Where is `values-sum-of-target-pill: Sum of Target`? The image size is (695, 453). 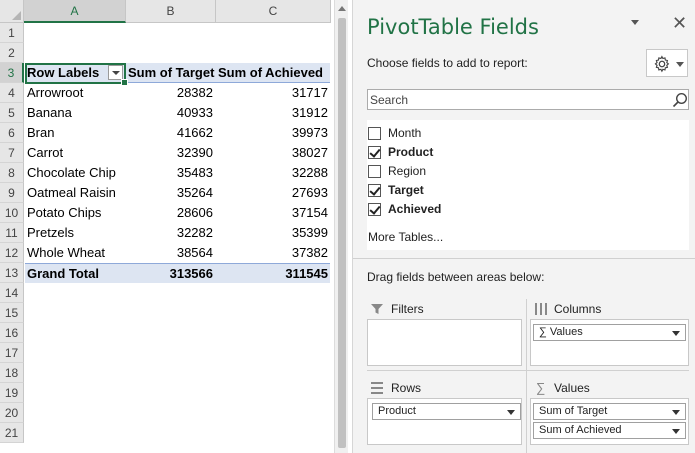 values-sum-of-target-pill: Sum of Target is located at coordinates (609, 411).